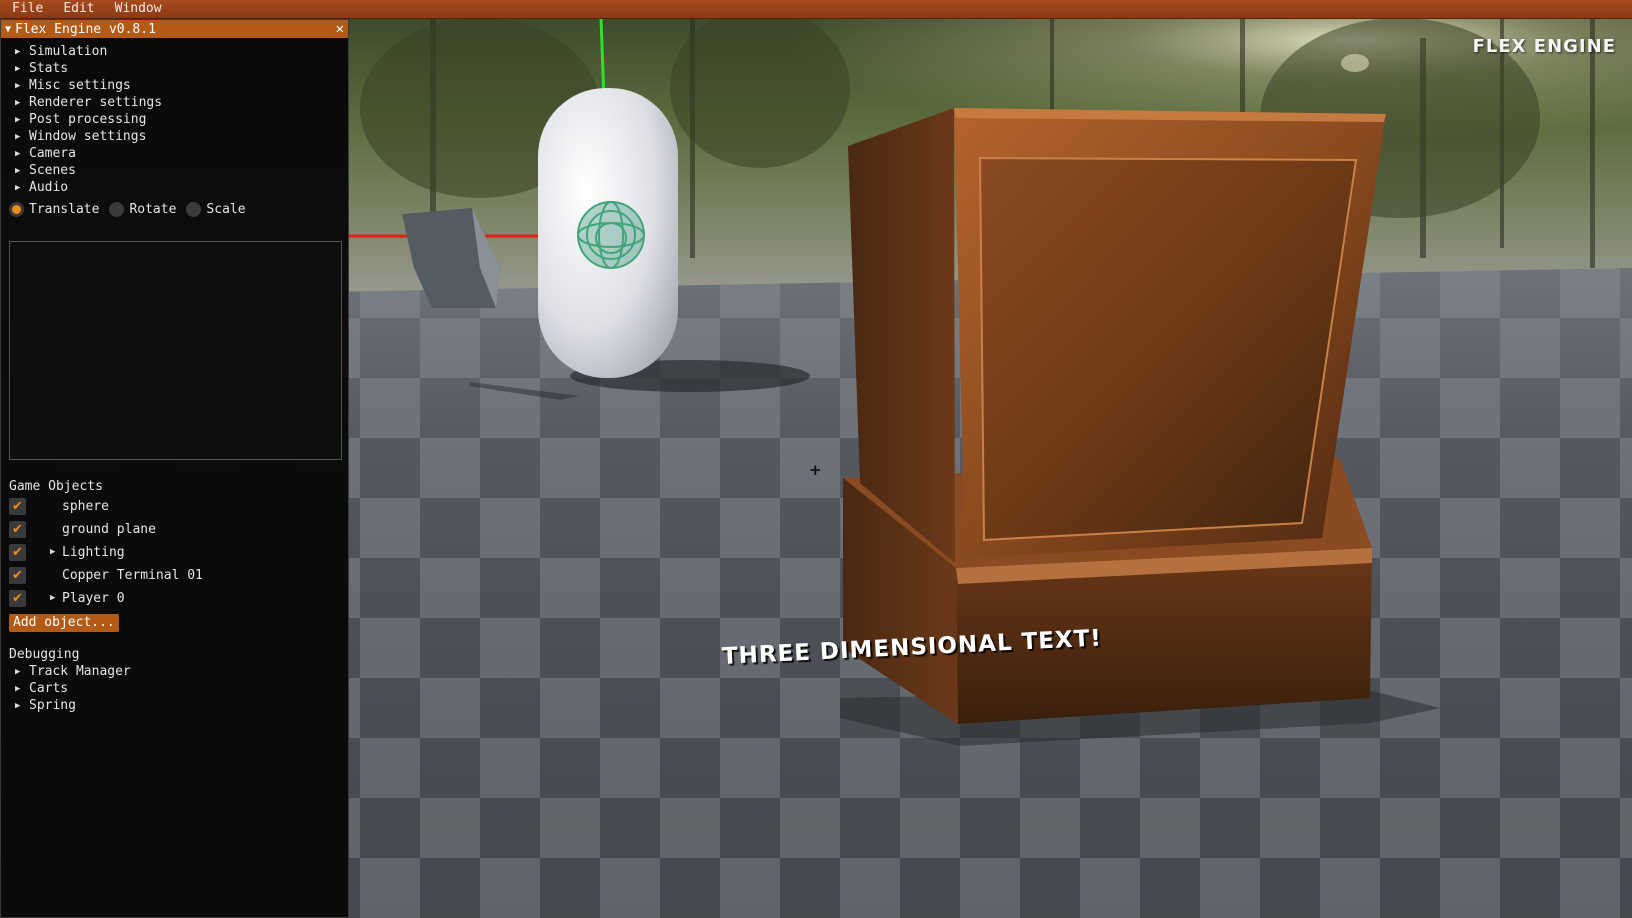 The image size is (1632, 918). What do you see at coordinates (59, 506) in the screenshot?
I see `game-object-row: ✔ sphere` at bounding box center [59, 506].